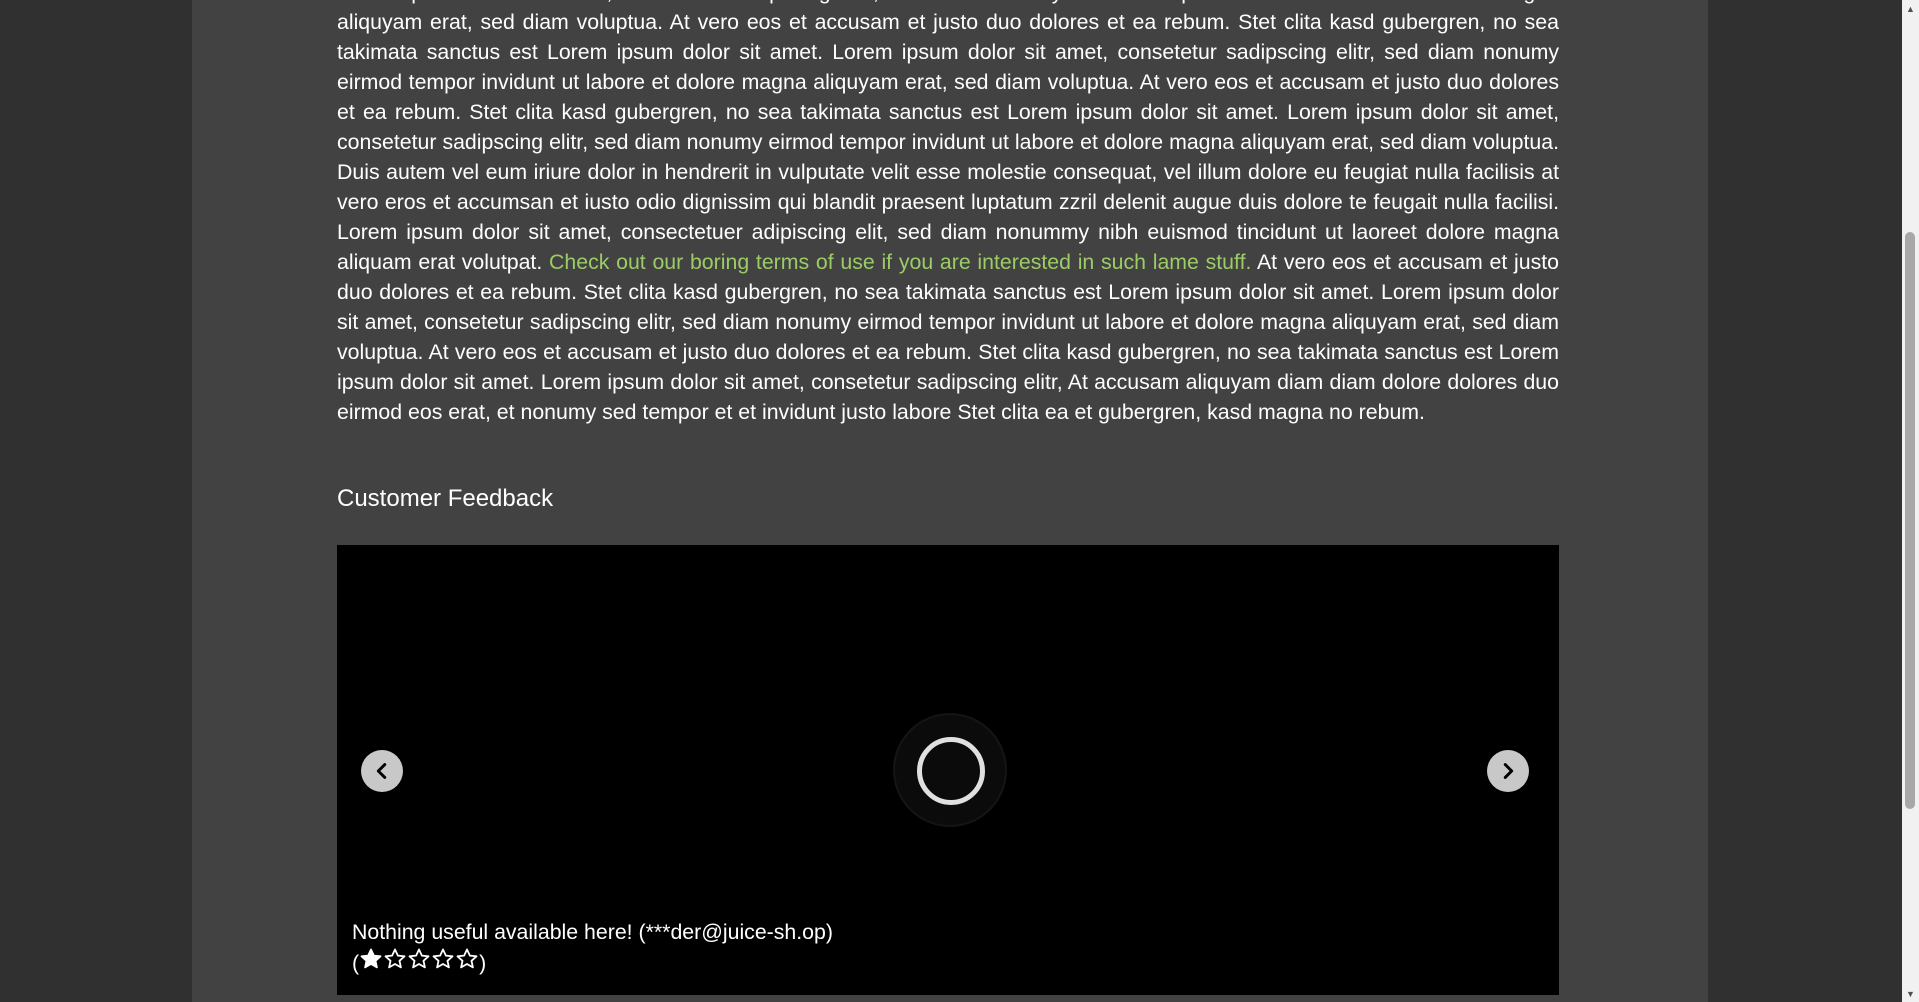  I want to click on vertical-scrollbar: ▲ ▼, so click(1910, 501).